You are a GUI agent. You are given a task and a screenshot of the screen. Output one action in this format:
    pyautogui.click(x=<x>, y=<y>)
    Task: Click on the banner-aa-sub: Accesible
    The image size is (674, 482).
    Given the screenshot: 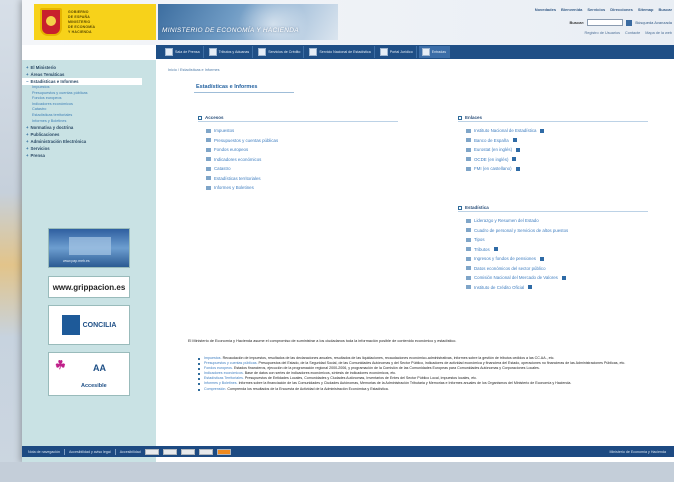 What is the action you would take?
    pyautogui.click(x=94, y=386)
    